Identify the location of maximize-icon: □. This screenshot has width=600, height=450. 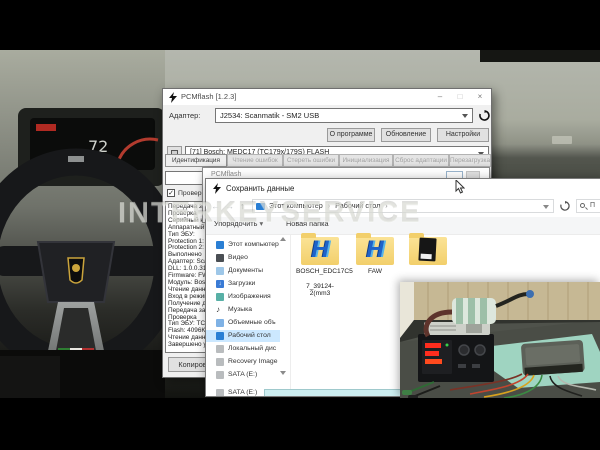
(460, 96).